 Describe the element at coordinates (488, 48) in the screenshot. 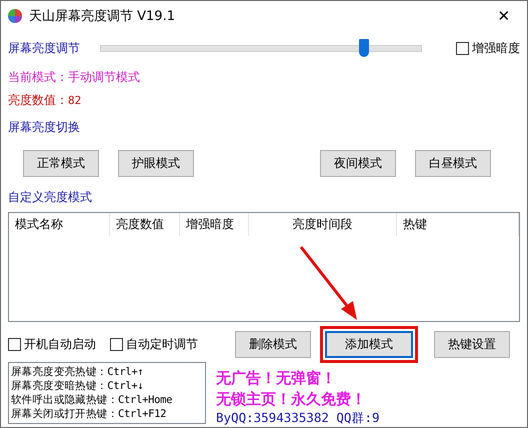

I see `enhance-checkbox: 增强暗度` at that location.